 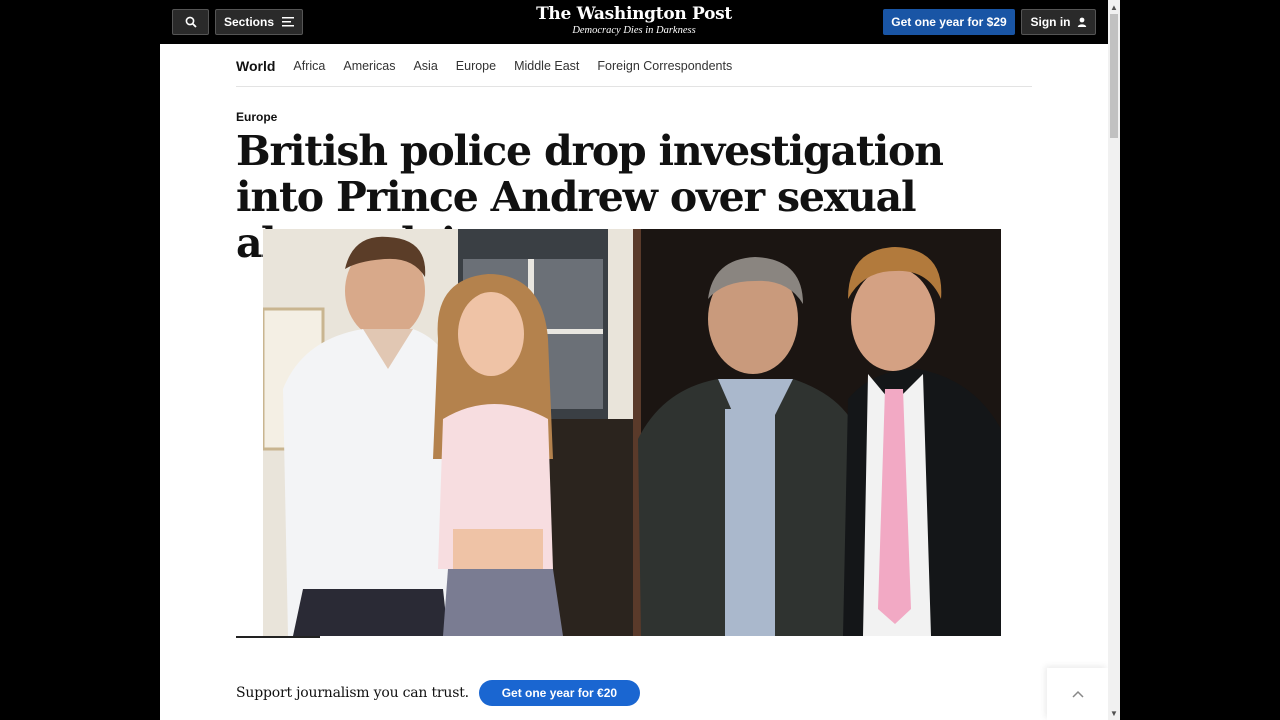 I want to click on scroll-up-arrow-icon: ▲, so click(x=1114, y=7).